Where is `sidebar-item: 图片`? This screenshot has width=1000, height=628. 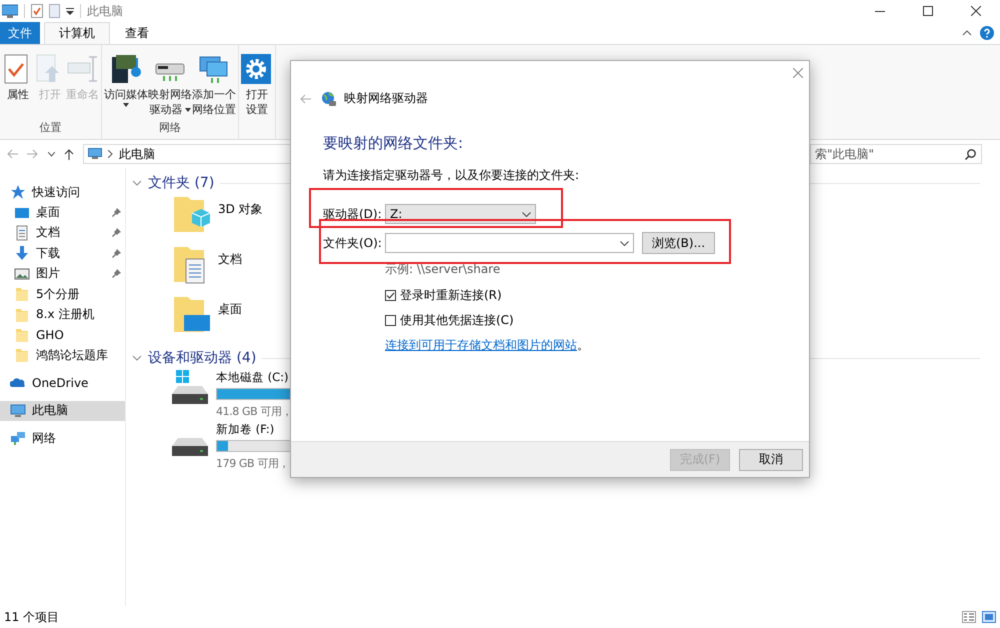 sidebar-item: 图片 is located at coordinates (62, 274).